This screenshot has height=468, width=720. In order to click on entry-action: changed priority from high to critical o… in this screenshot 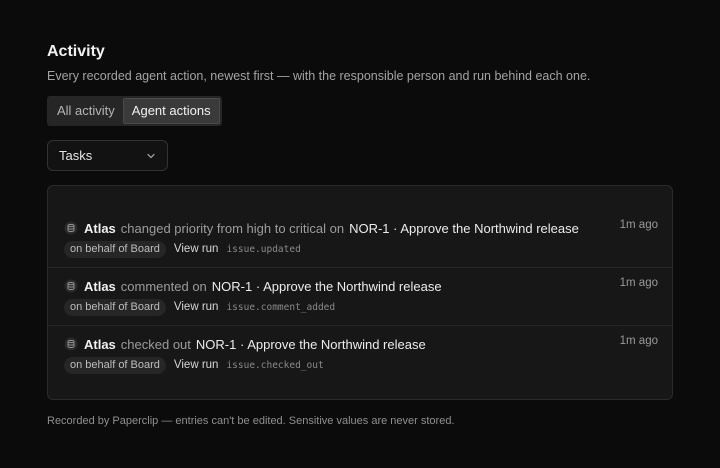, I will do `click(232, 228)`.